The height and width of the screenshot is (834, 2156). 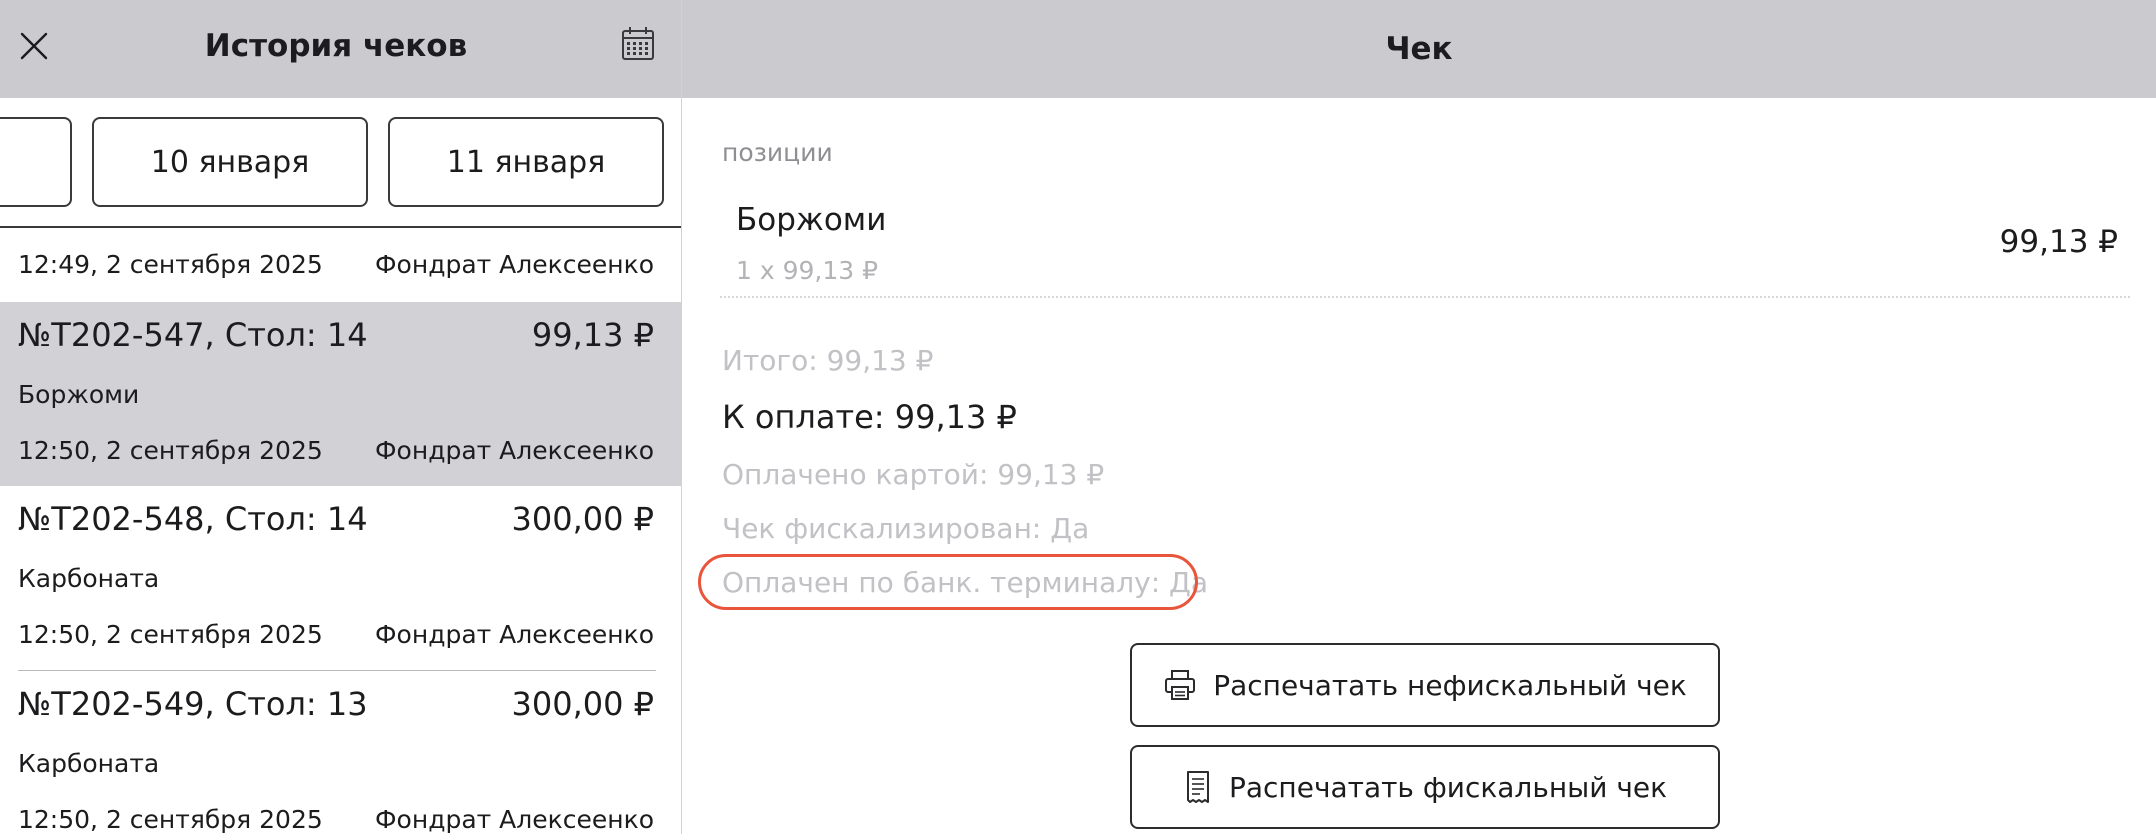 I want to click on print-fiscal-label: Распечатать фискальный чек, so click(x=1448, y=787).